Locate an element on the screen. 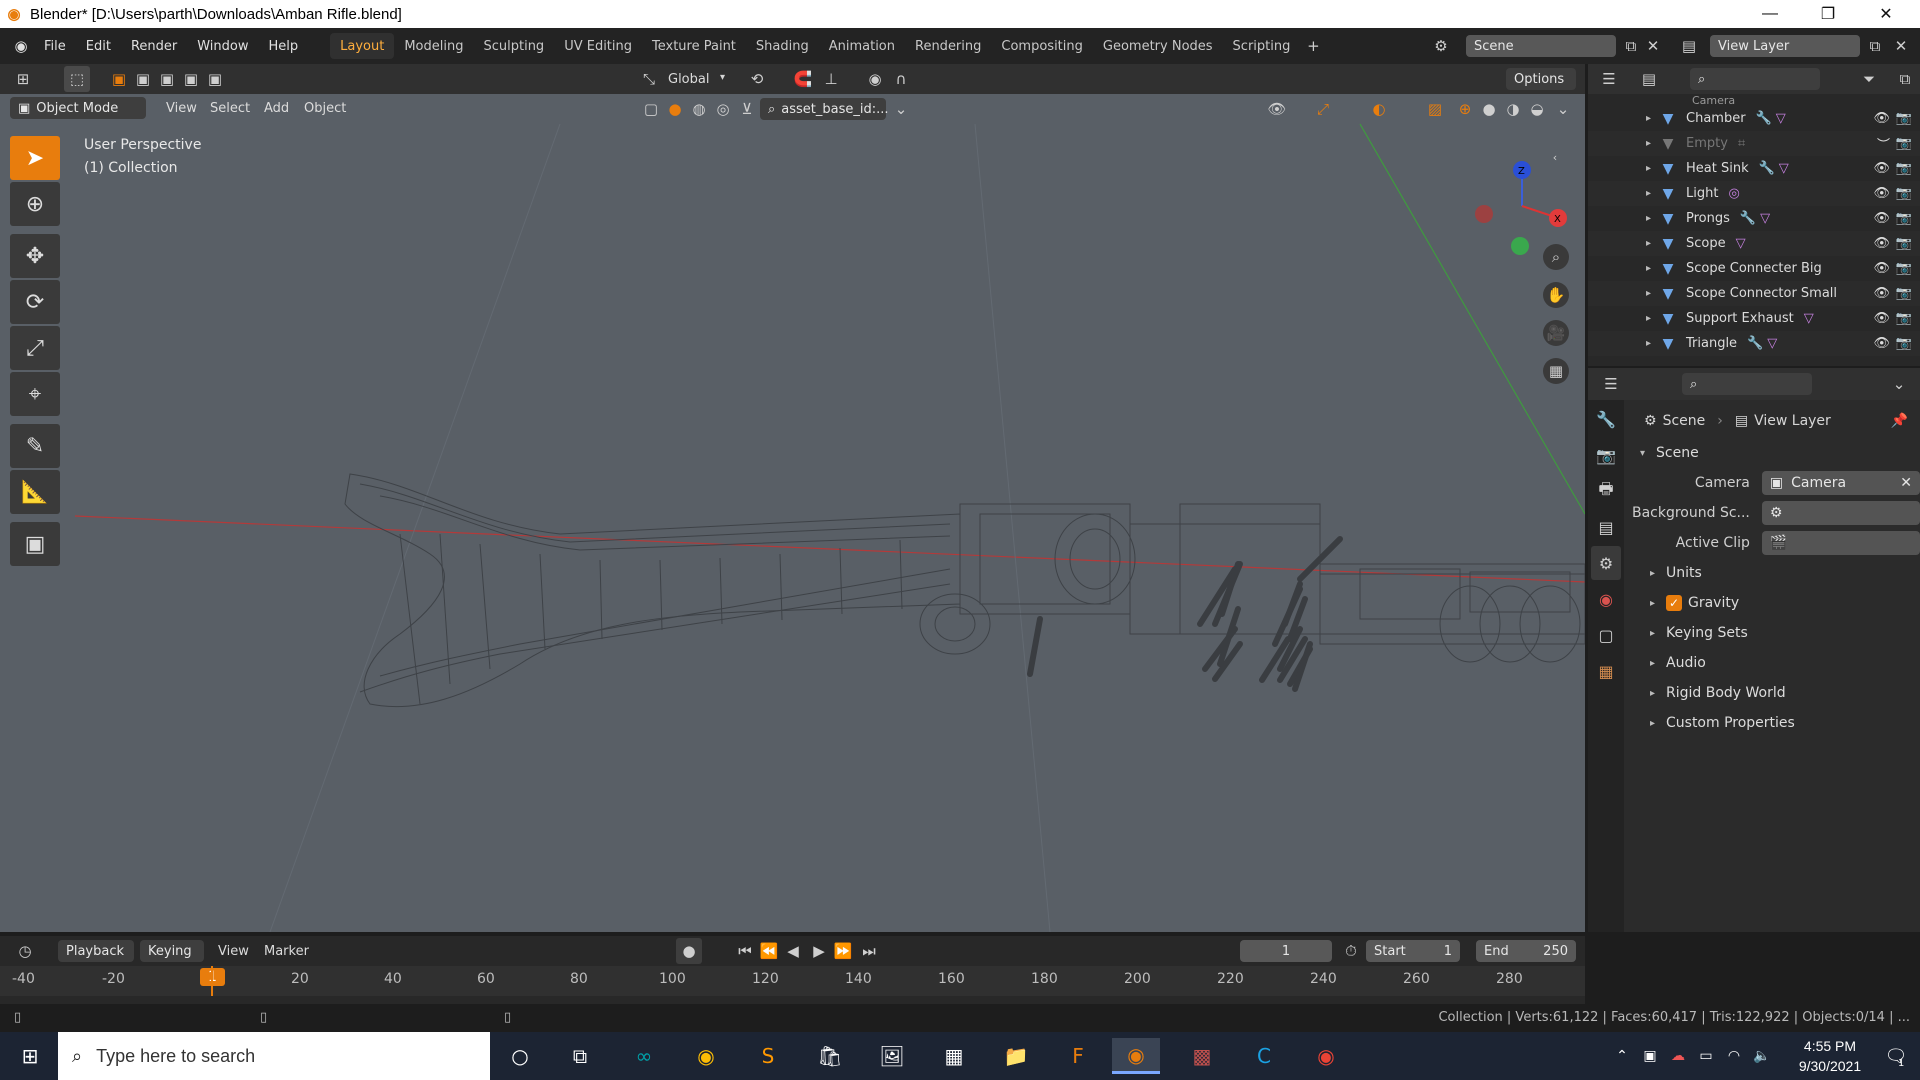 Image resolution: width=1920 pixels, height=1080 pixels. camera-field: ▣ Camera ✕ is located at coordinates (1840, 483).